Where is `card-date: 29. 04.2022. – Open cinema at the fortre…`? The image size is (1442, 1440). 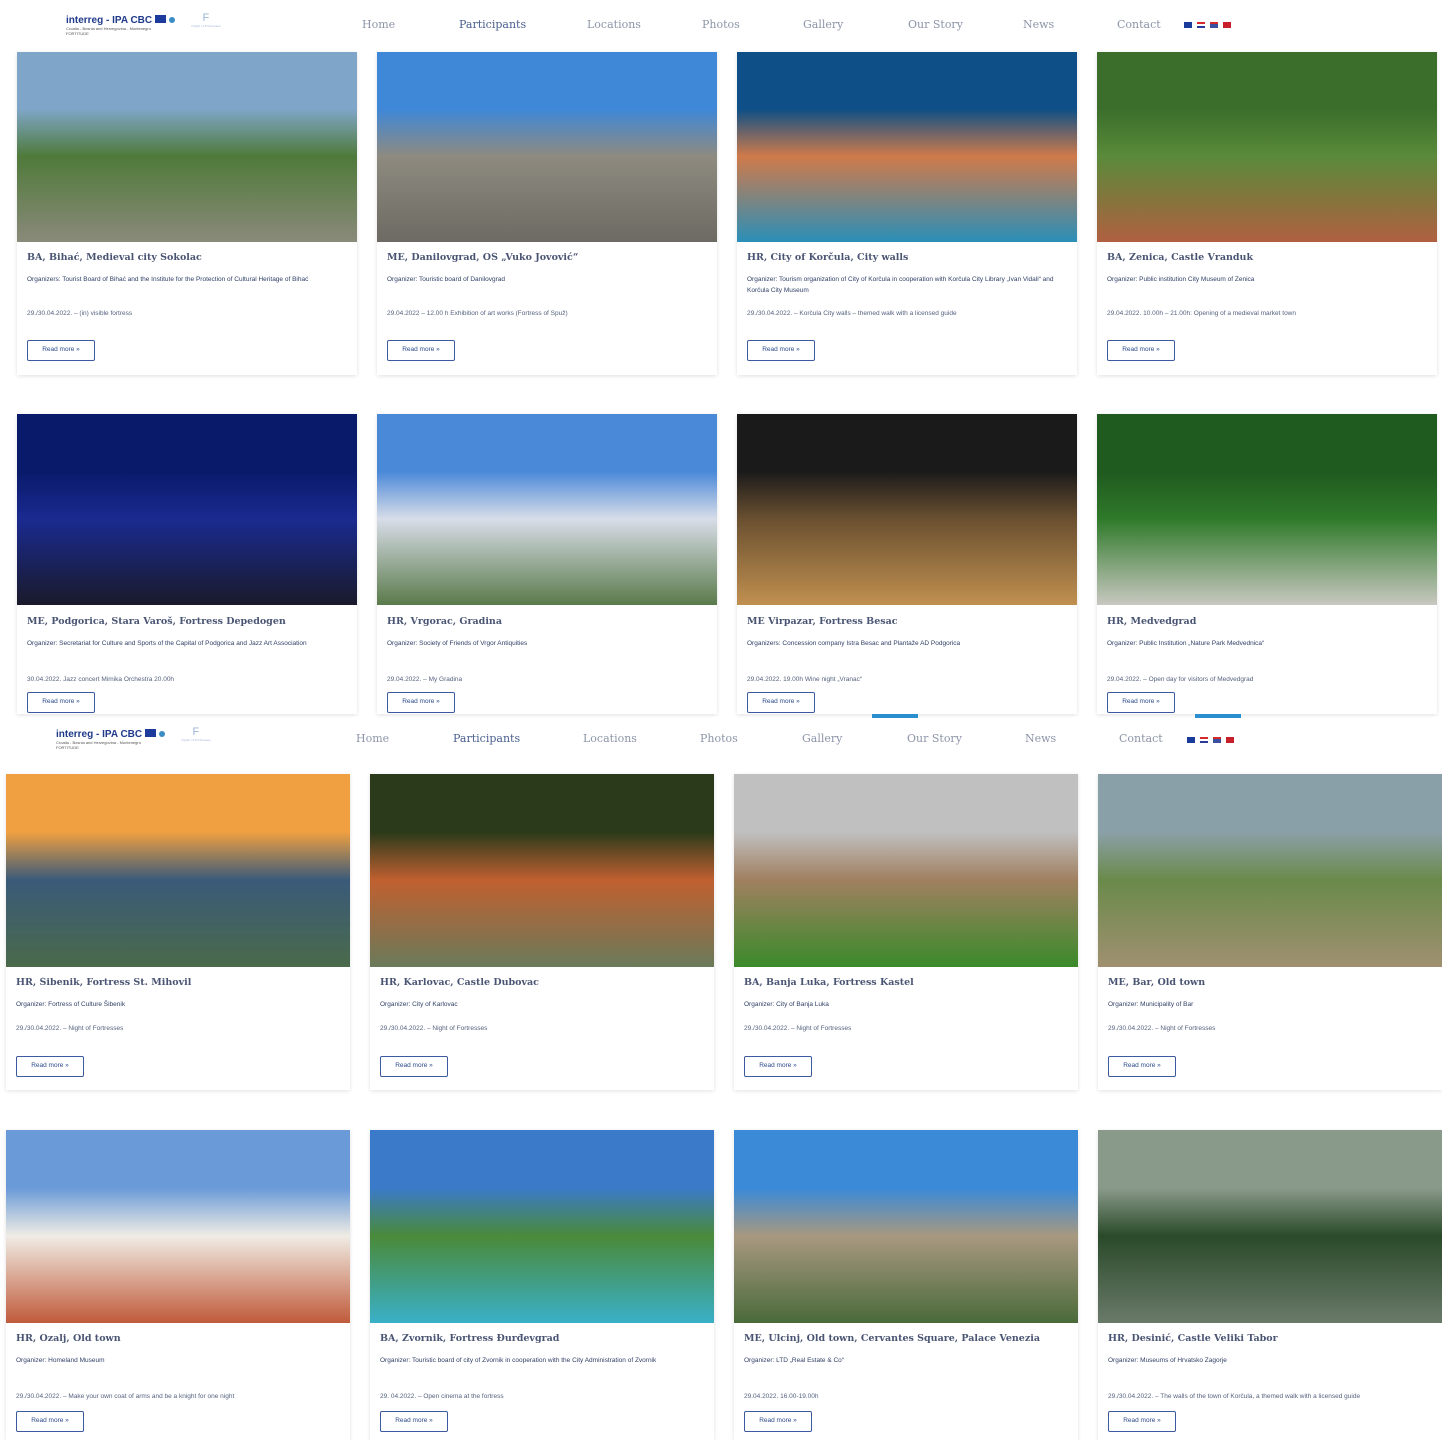 card-date: 29. 04.2022. – Open cinema at the fortre… is located at coordinates (442, 1396).